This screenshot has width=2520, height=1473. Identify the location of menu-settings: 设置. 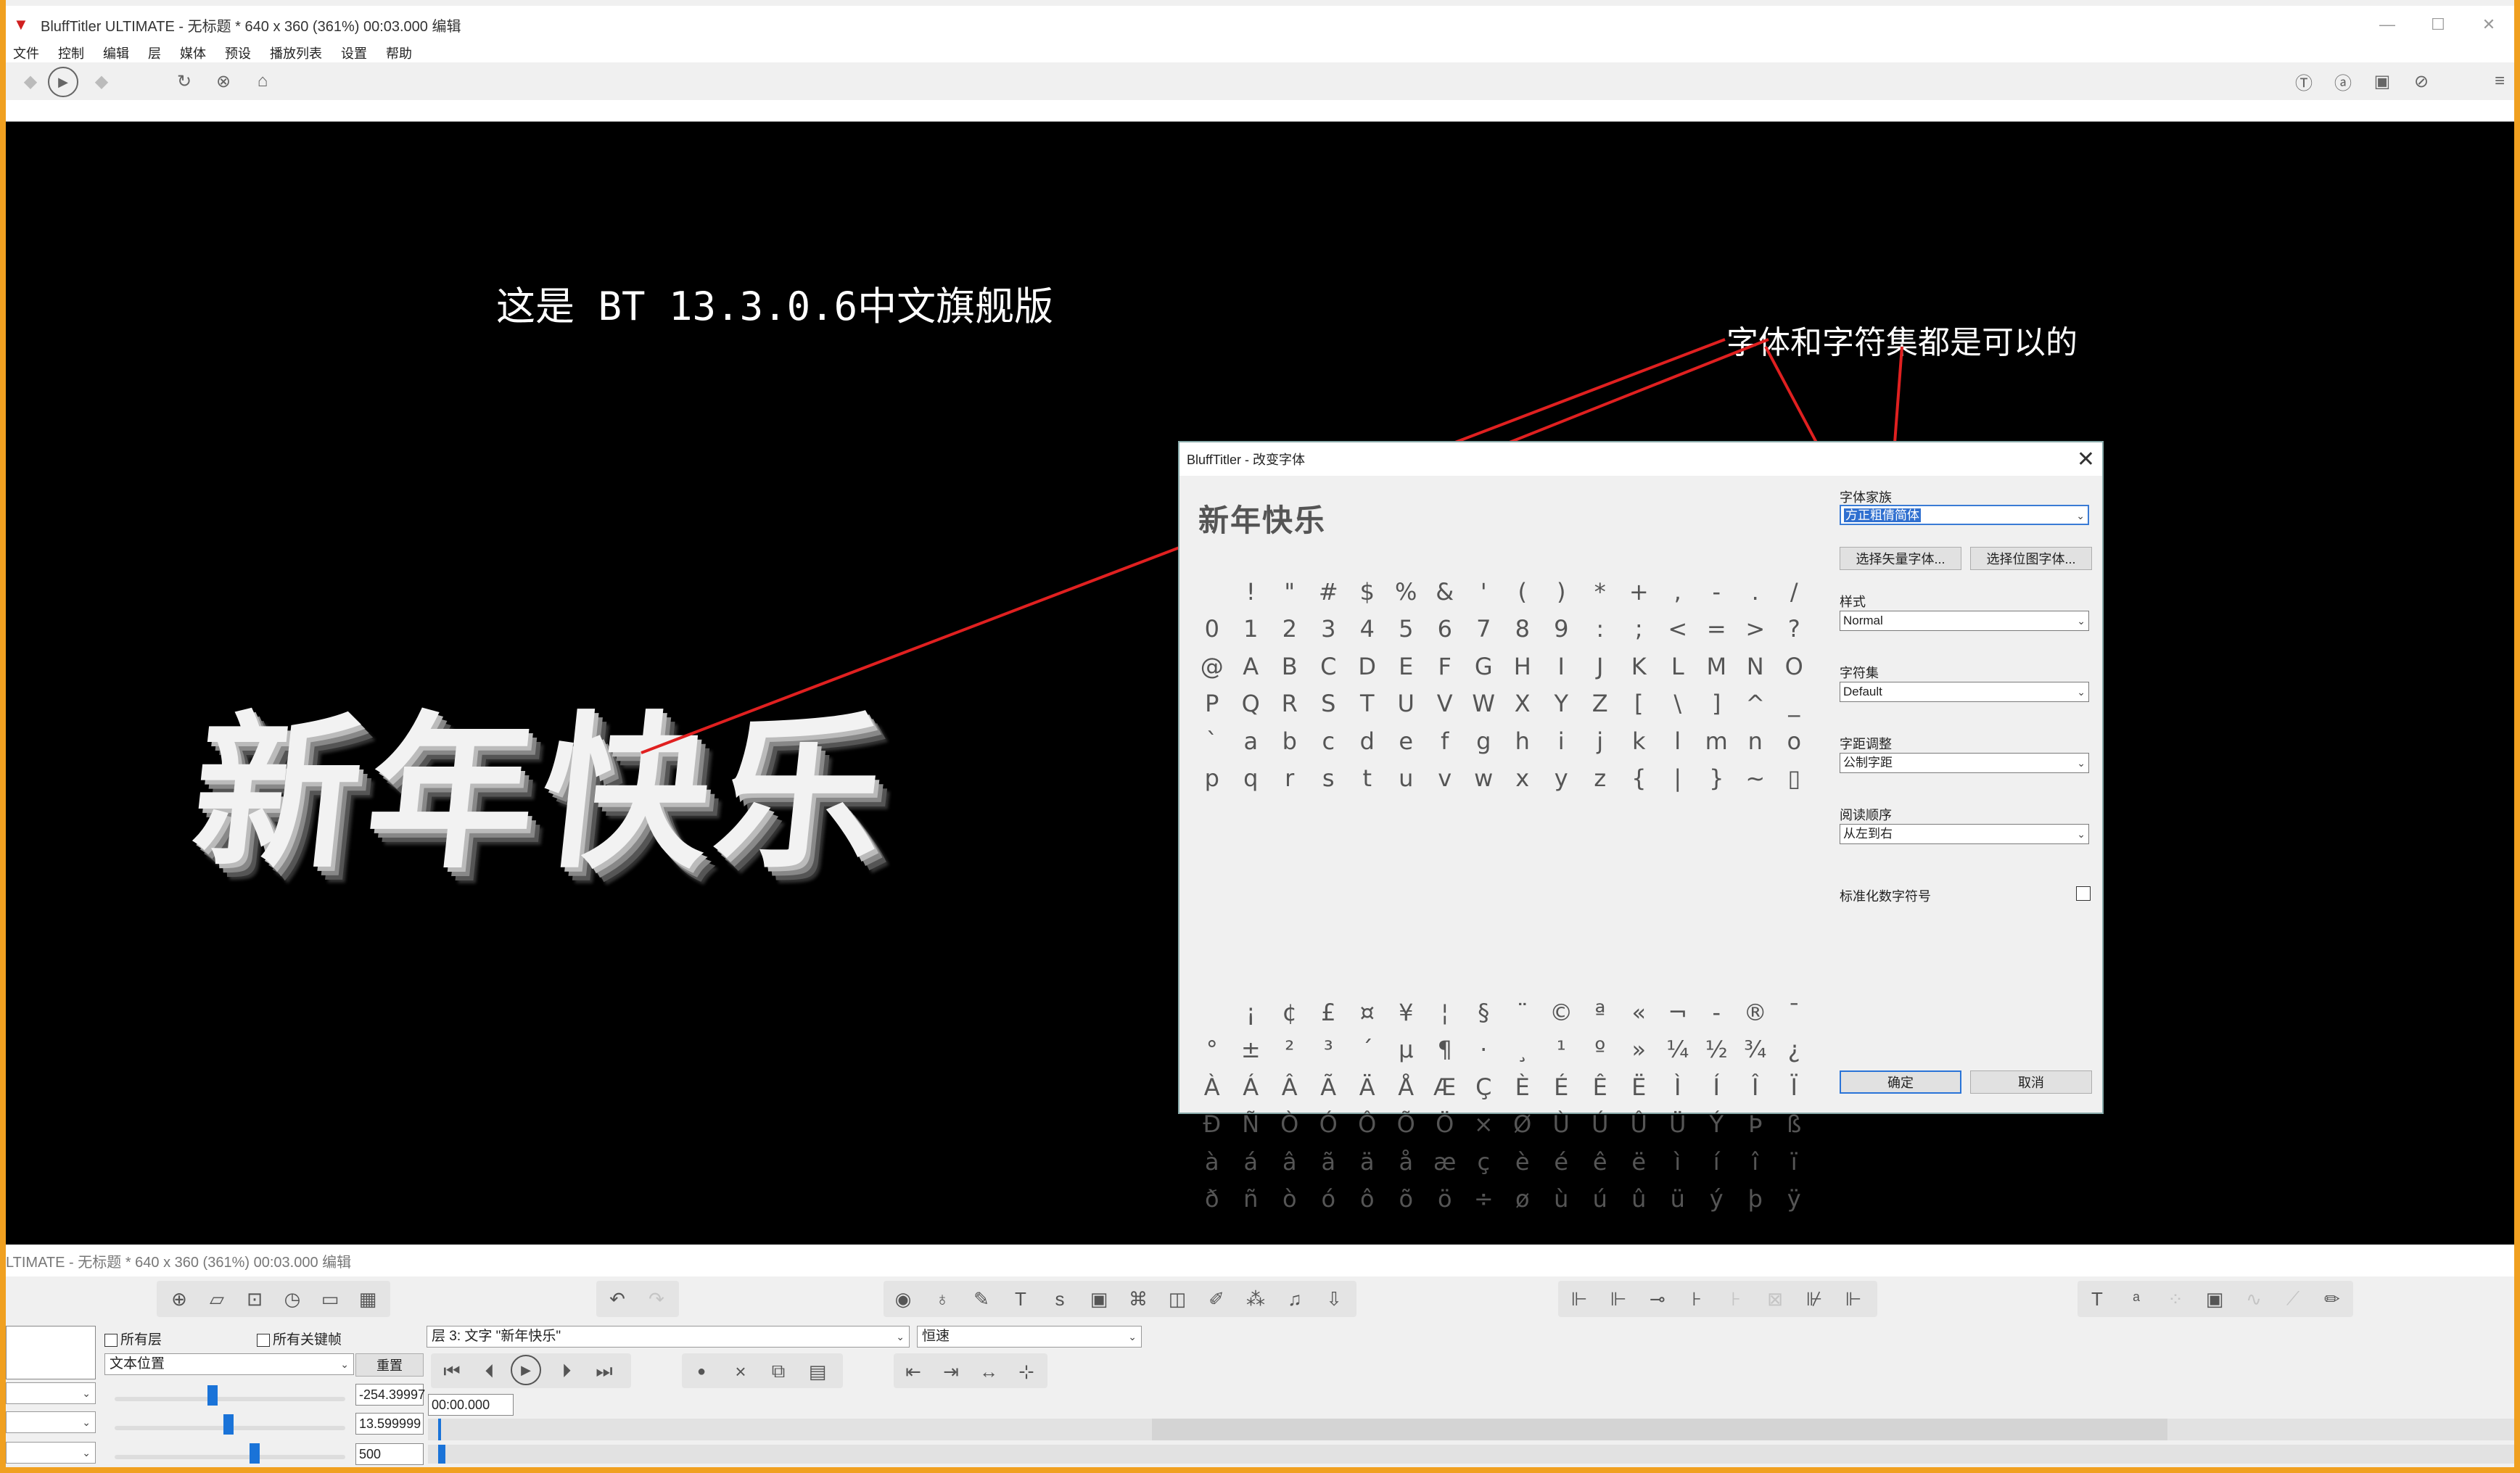
(354, 53).